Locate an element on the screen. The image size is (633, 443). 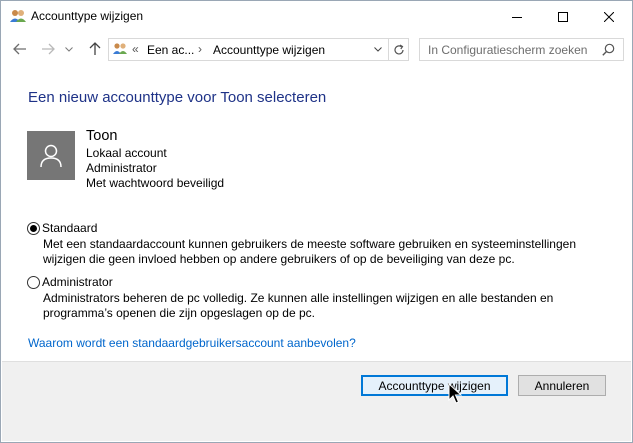
close-icon is located at coordinates (609, 16).